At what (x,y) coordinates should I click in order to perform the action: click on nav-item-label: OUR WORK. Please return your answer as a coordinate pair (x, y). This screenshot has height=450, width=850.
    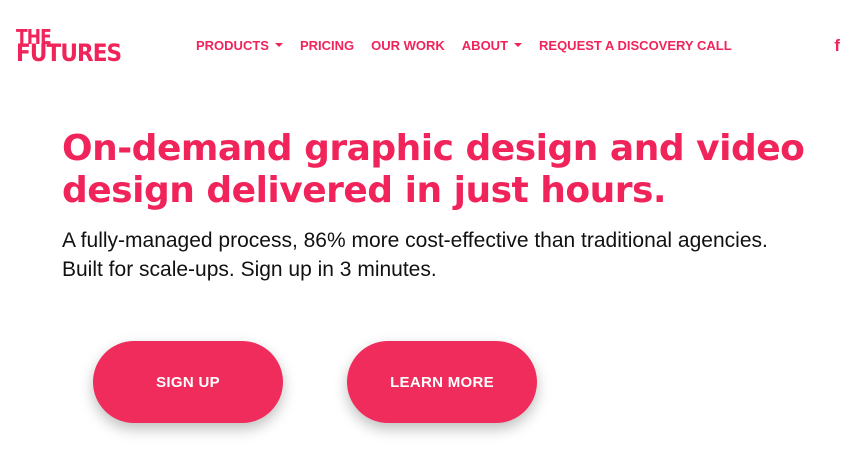
    Looking at the image, I should click on (408, 45).